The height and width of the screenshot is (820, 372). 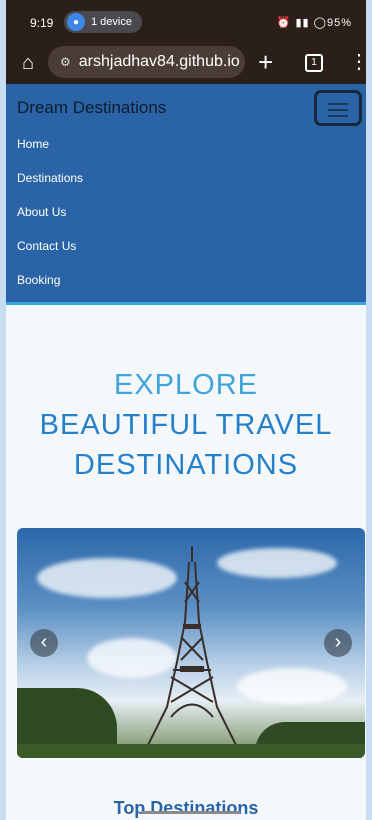 What do you see at coordinates (186, 808) in the screenshot?
I see `section-title: Top Destinations` at bounding box center [186, 808].